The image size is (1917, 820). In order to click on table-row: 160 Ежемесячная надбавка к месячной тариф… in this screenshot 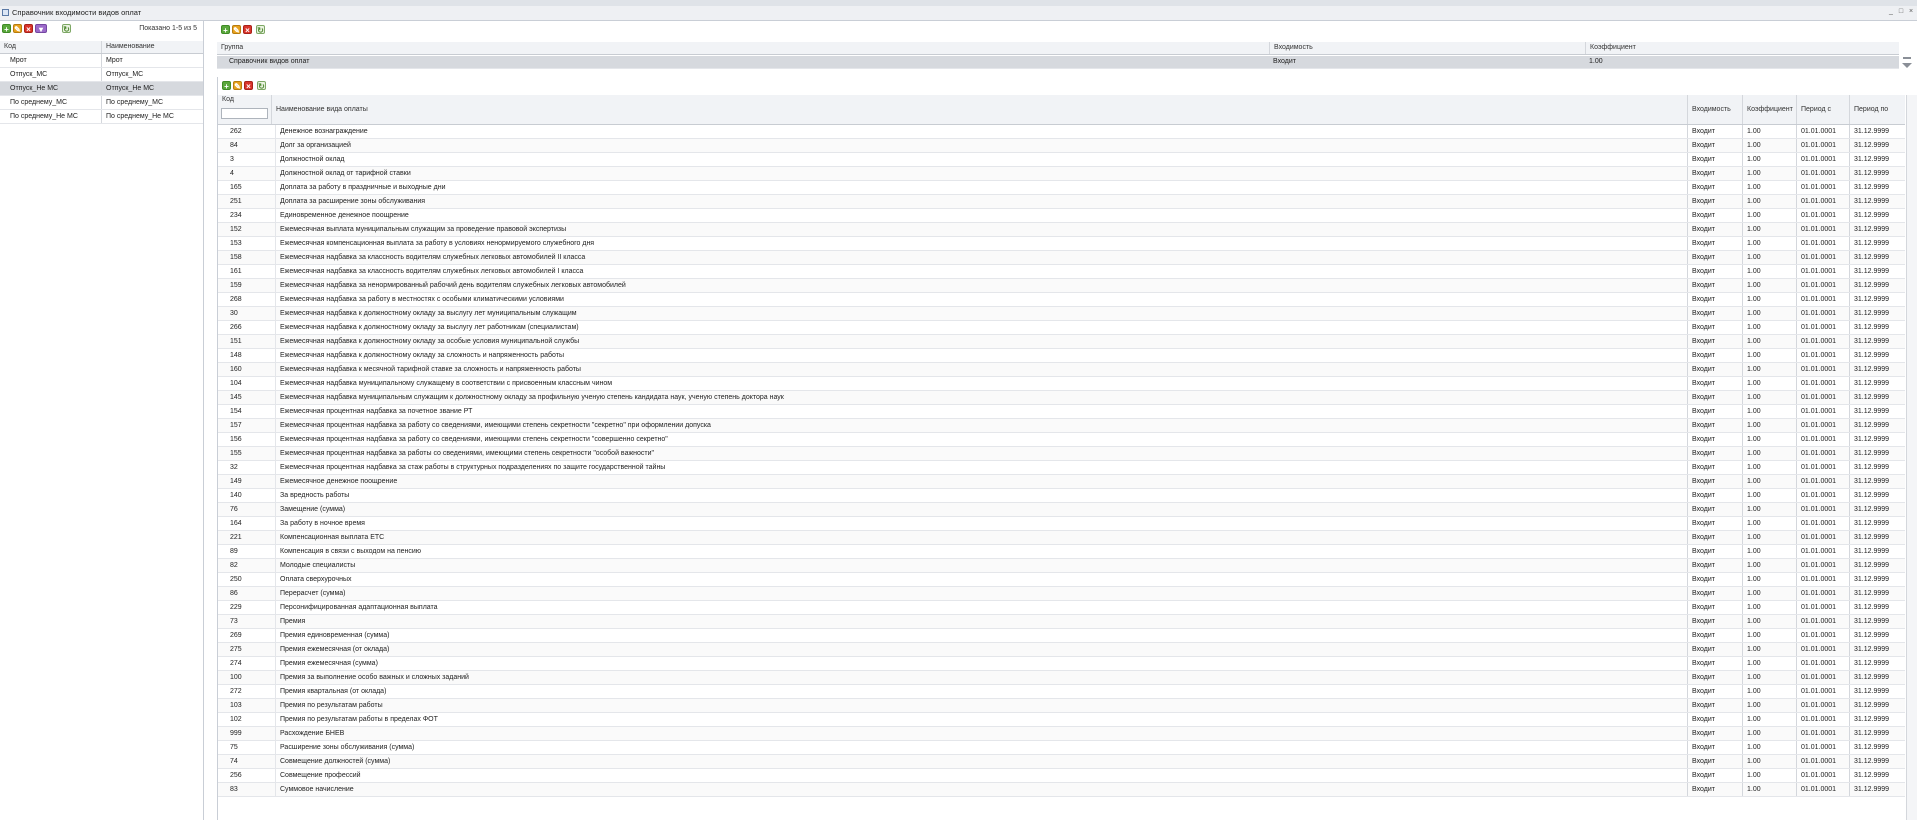, I will do `click(1061, 370)`.